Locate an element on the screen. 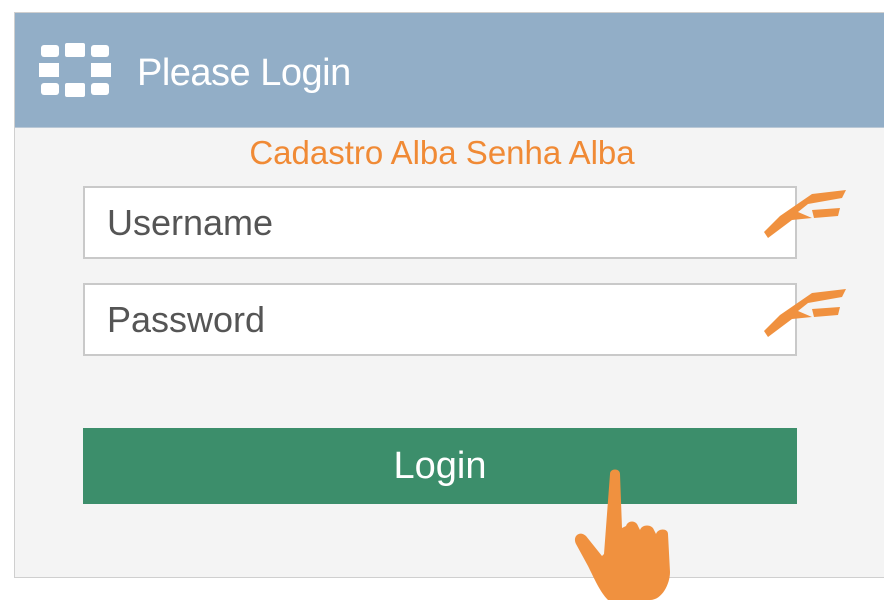  credentials-annotation: Cadastro Alba Senha Alba is located at coordinates (442, 152).